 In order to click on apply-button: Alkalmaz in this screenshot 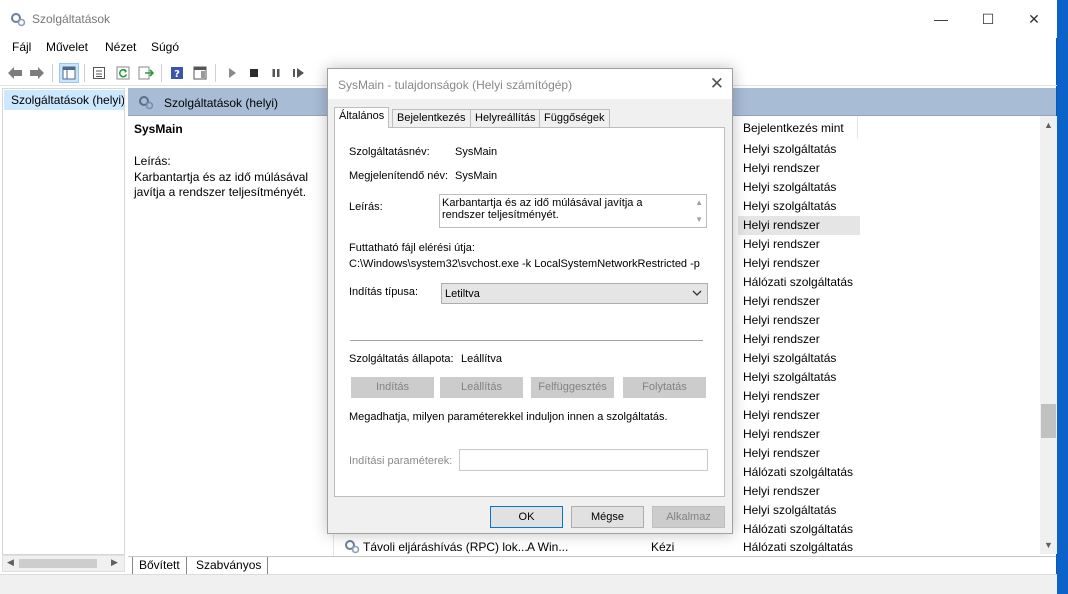, I will do `click(688, 517)`.